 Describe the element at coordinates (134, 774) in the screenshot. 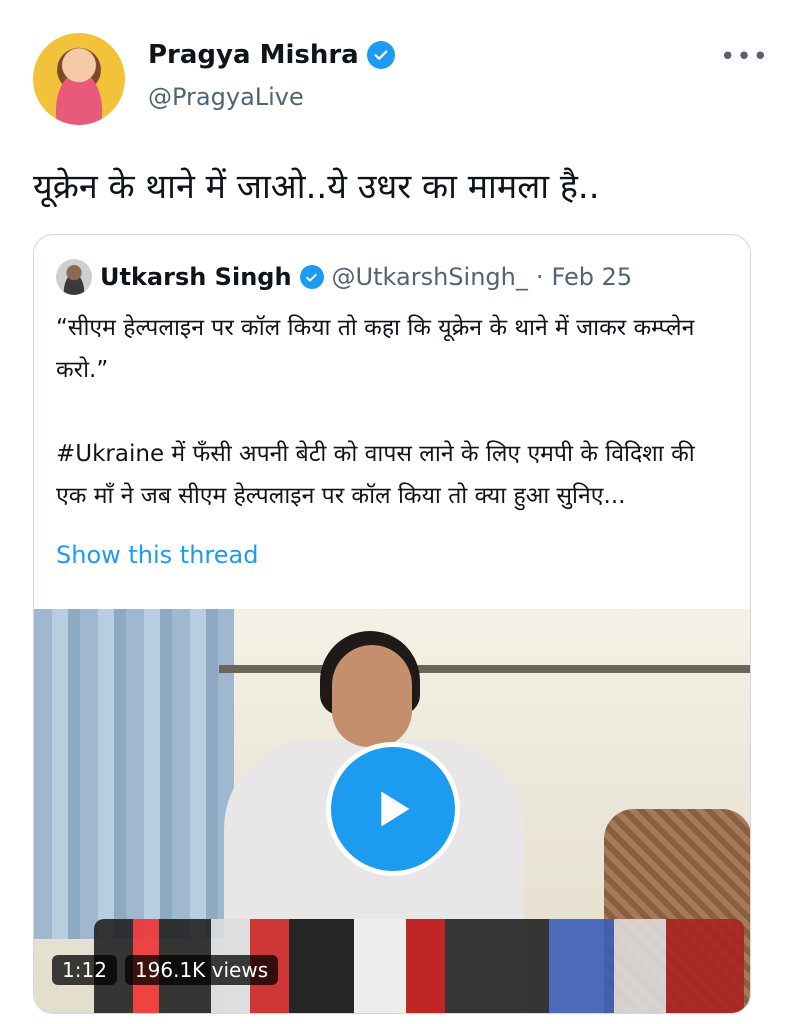

I see `video-scene-curtain` at that location.